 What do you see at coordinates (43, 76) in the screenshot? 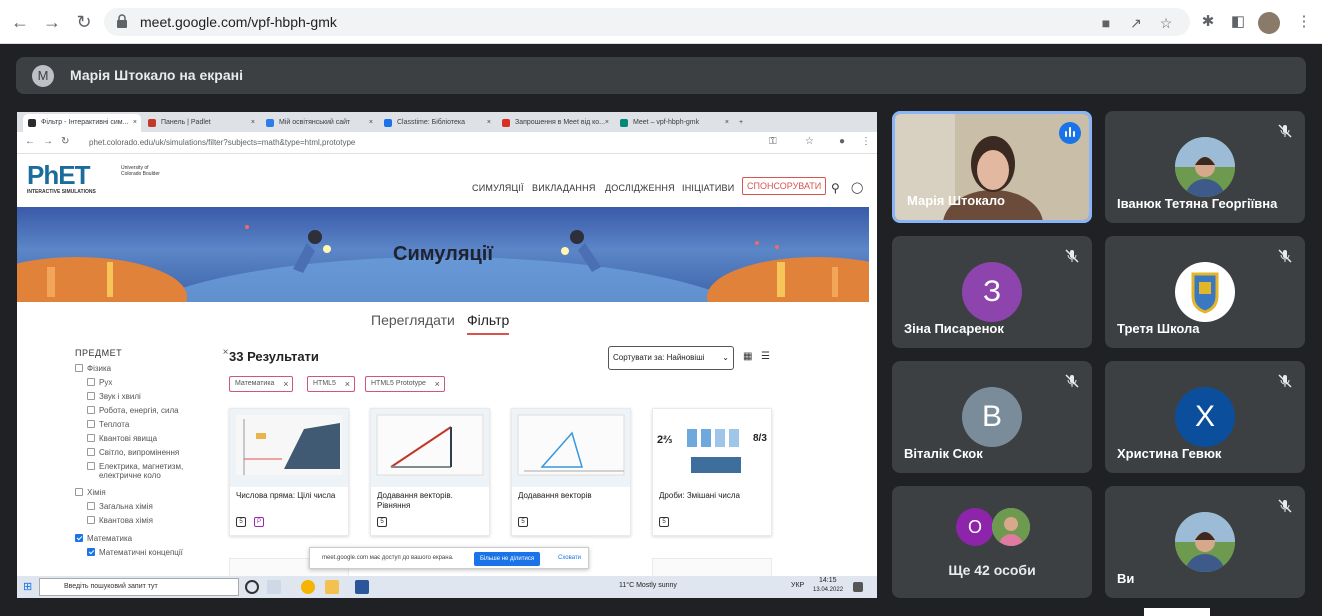
I see `presenter-avatar: M` at bounding box center [43, 76].